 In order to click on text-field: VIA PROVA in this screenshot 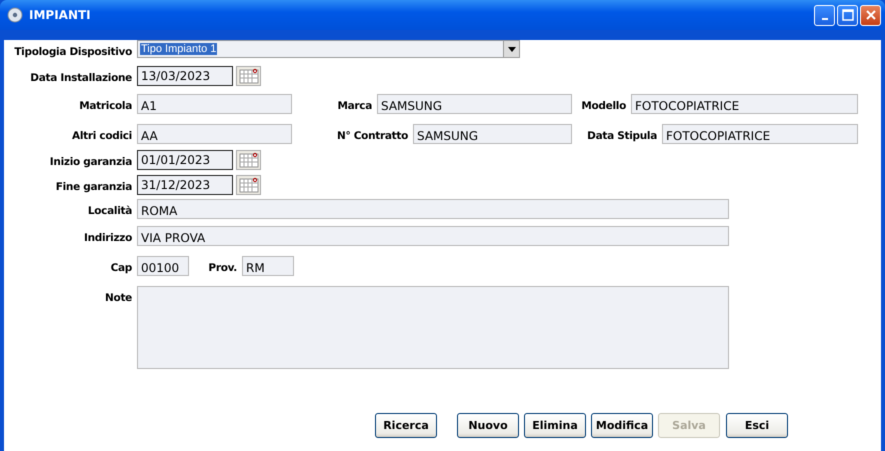, I will do `click(433, 236)`.